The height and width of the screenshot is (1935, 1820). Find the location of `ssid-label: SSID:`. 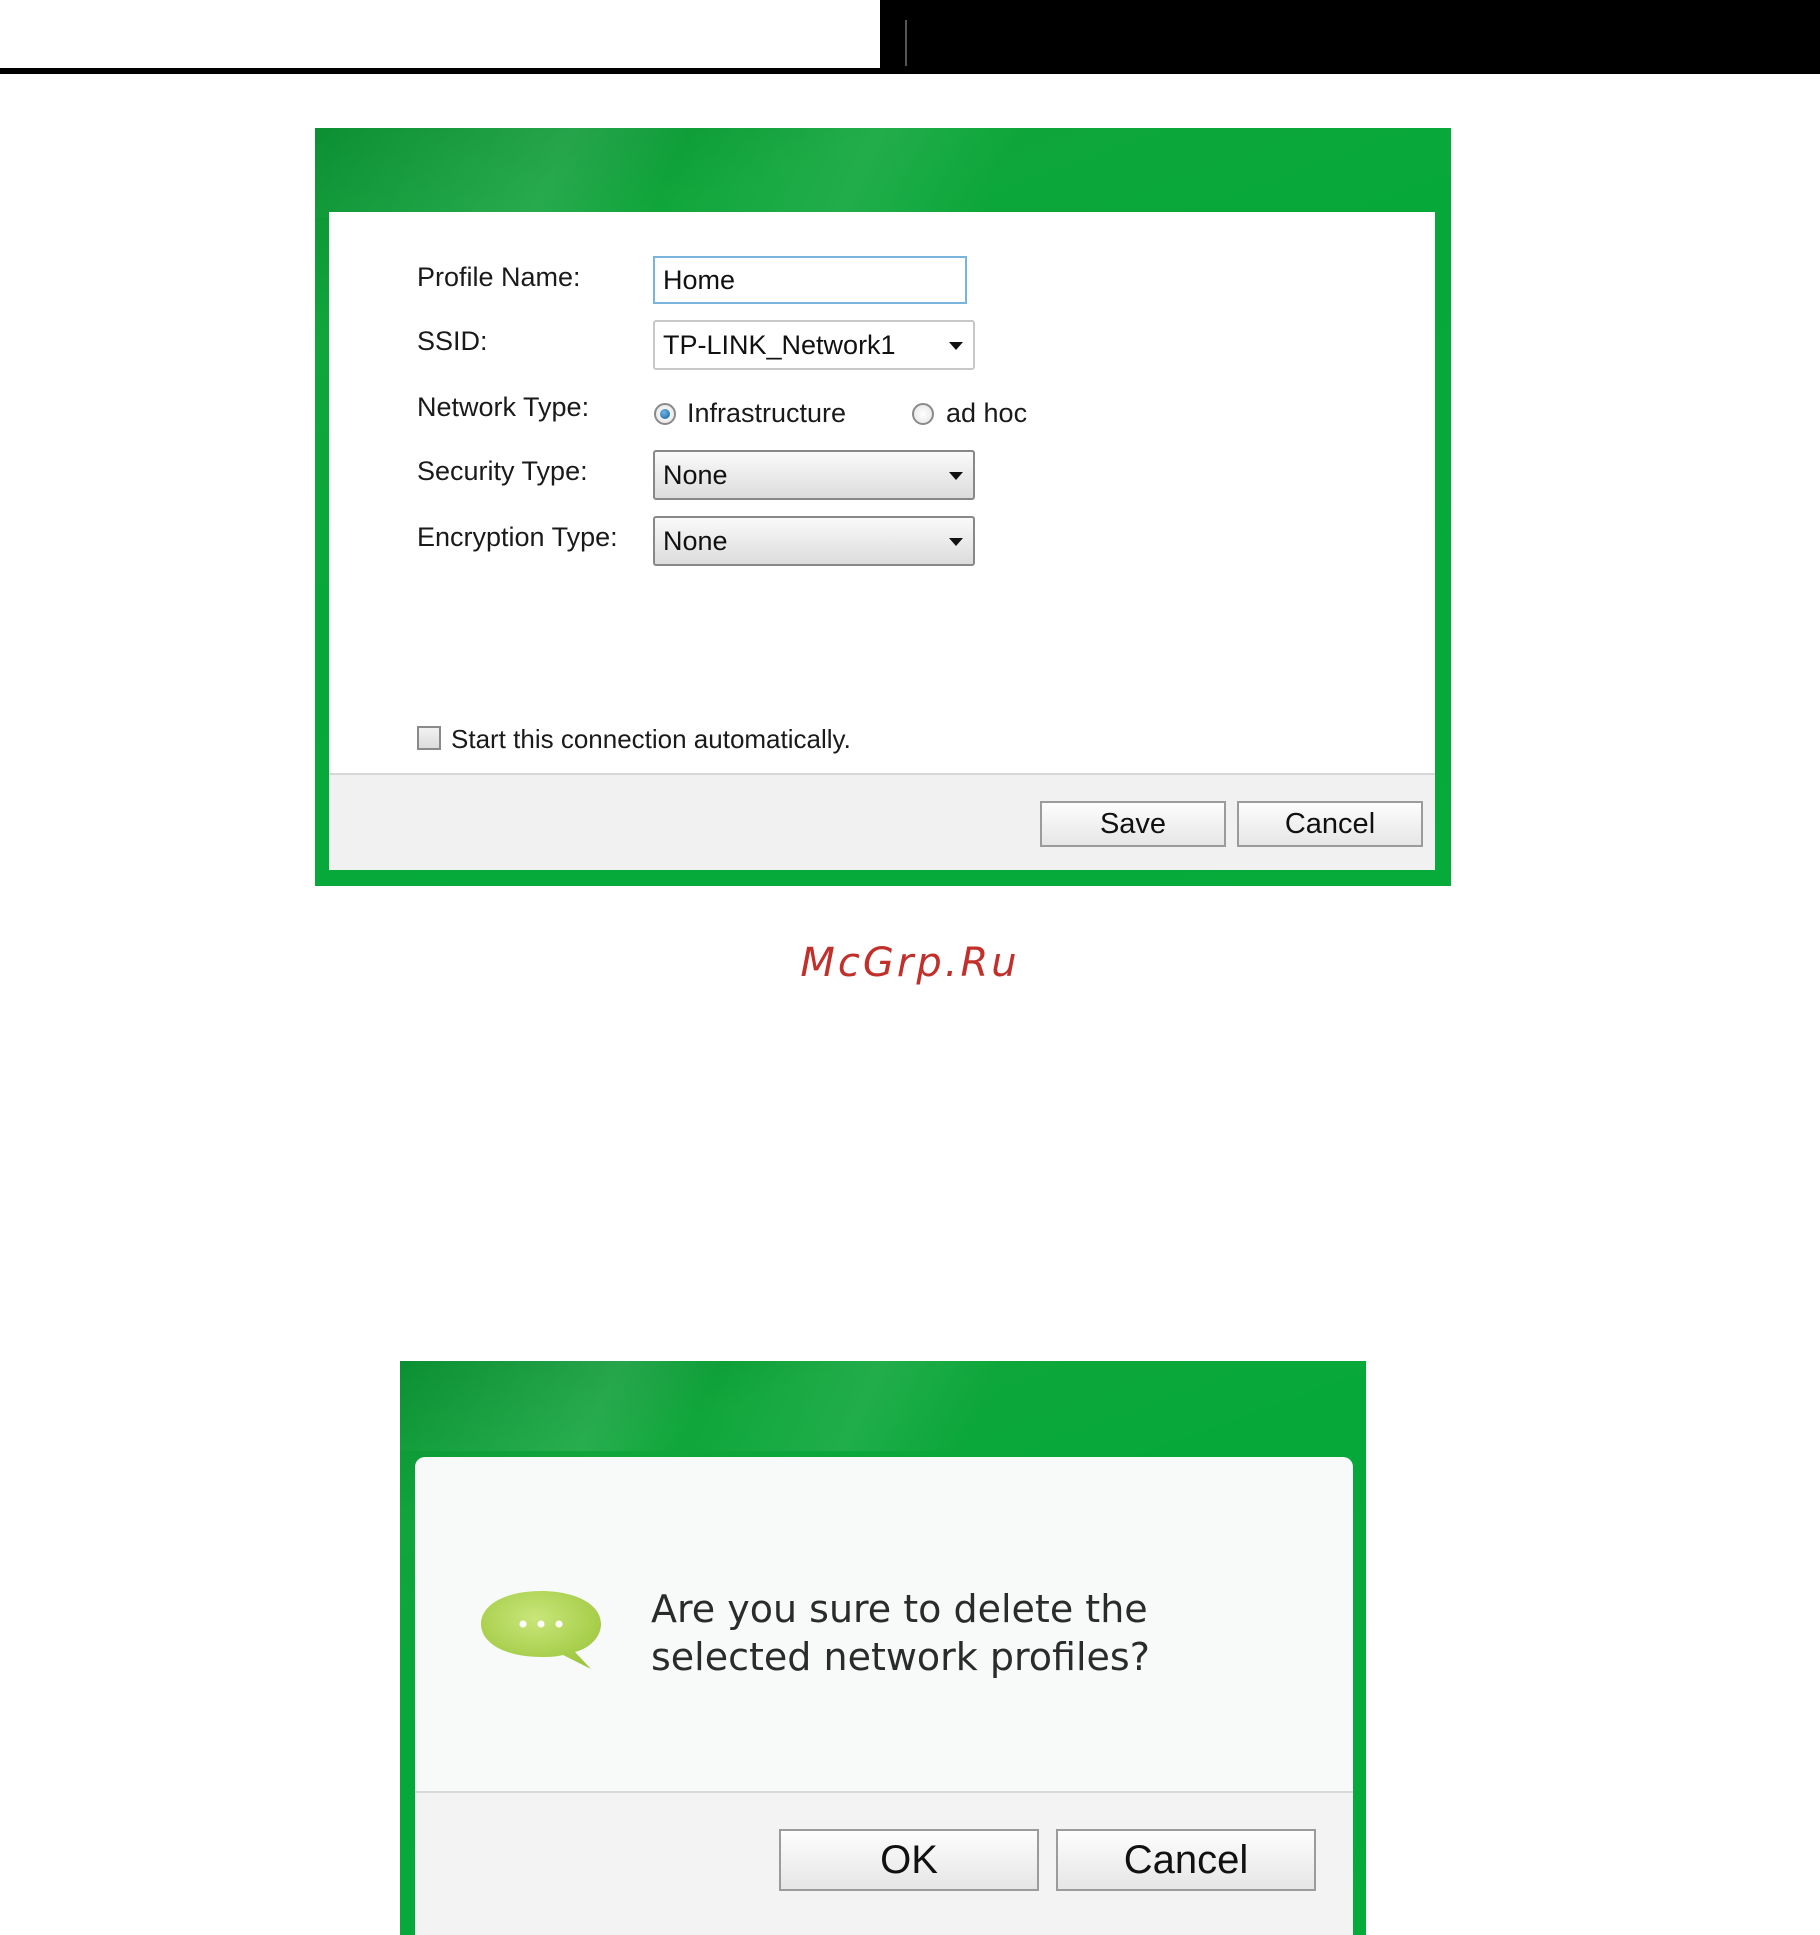

ssid-label: SSID: is located at coordinates (452, 341).